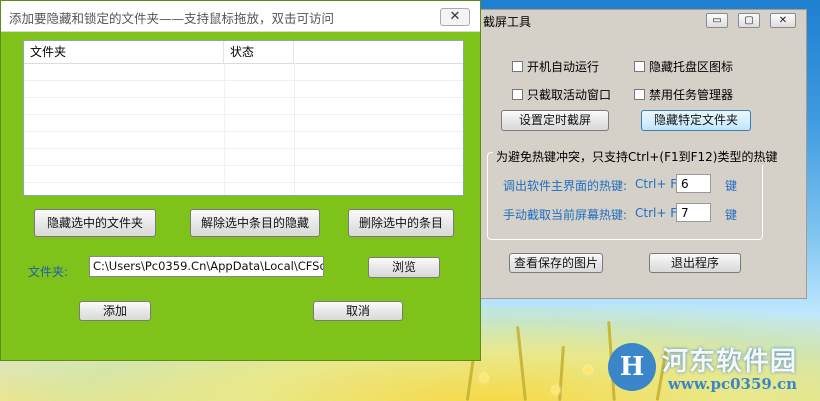 The height and width of the screenshot is (401, 820). Describe the element at coordinates (749, 20) in the screenshot. I see `maximize-icon: ▢` at that location.